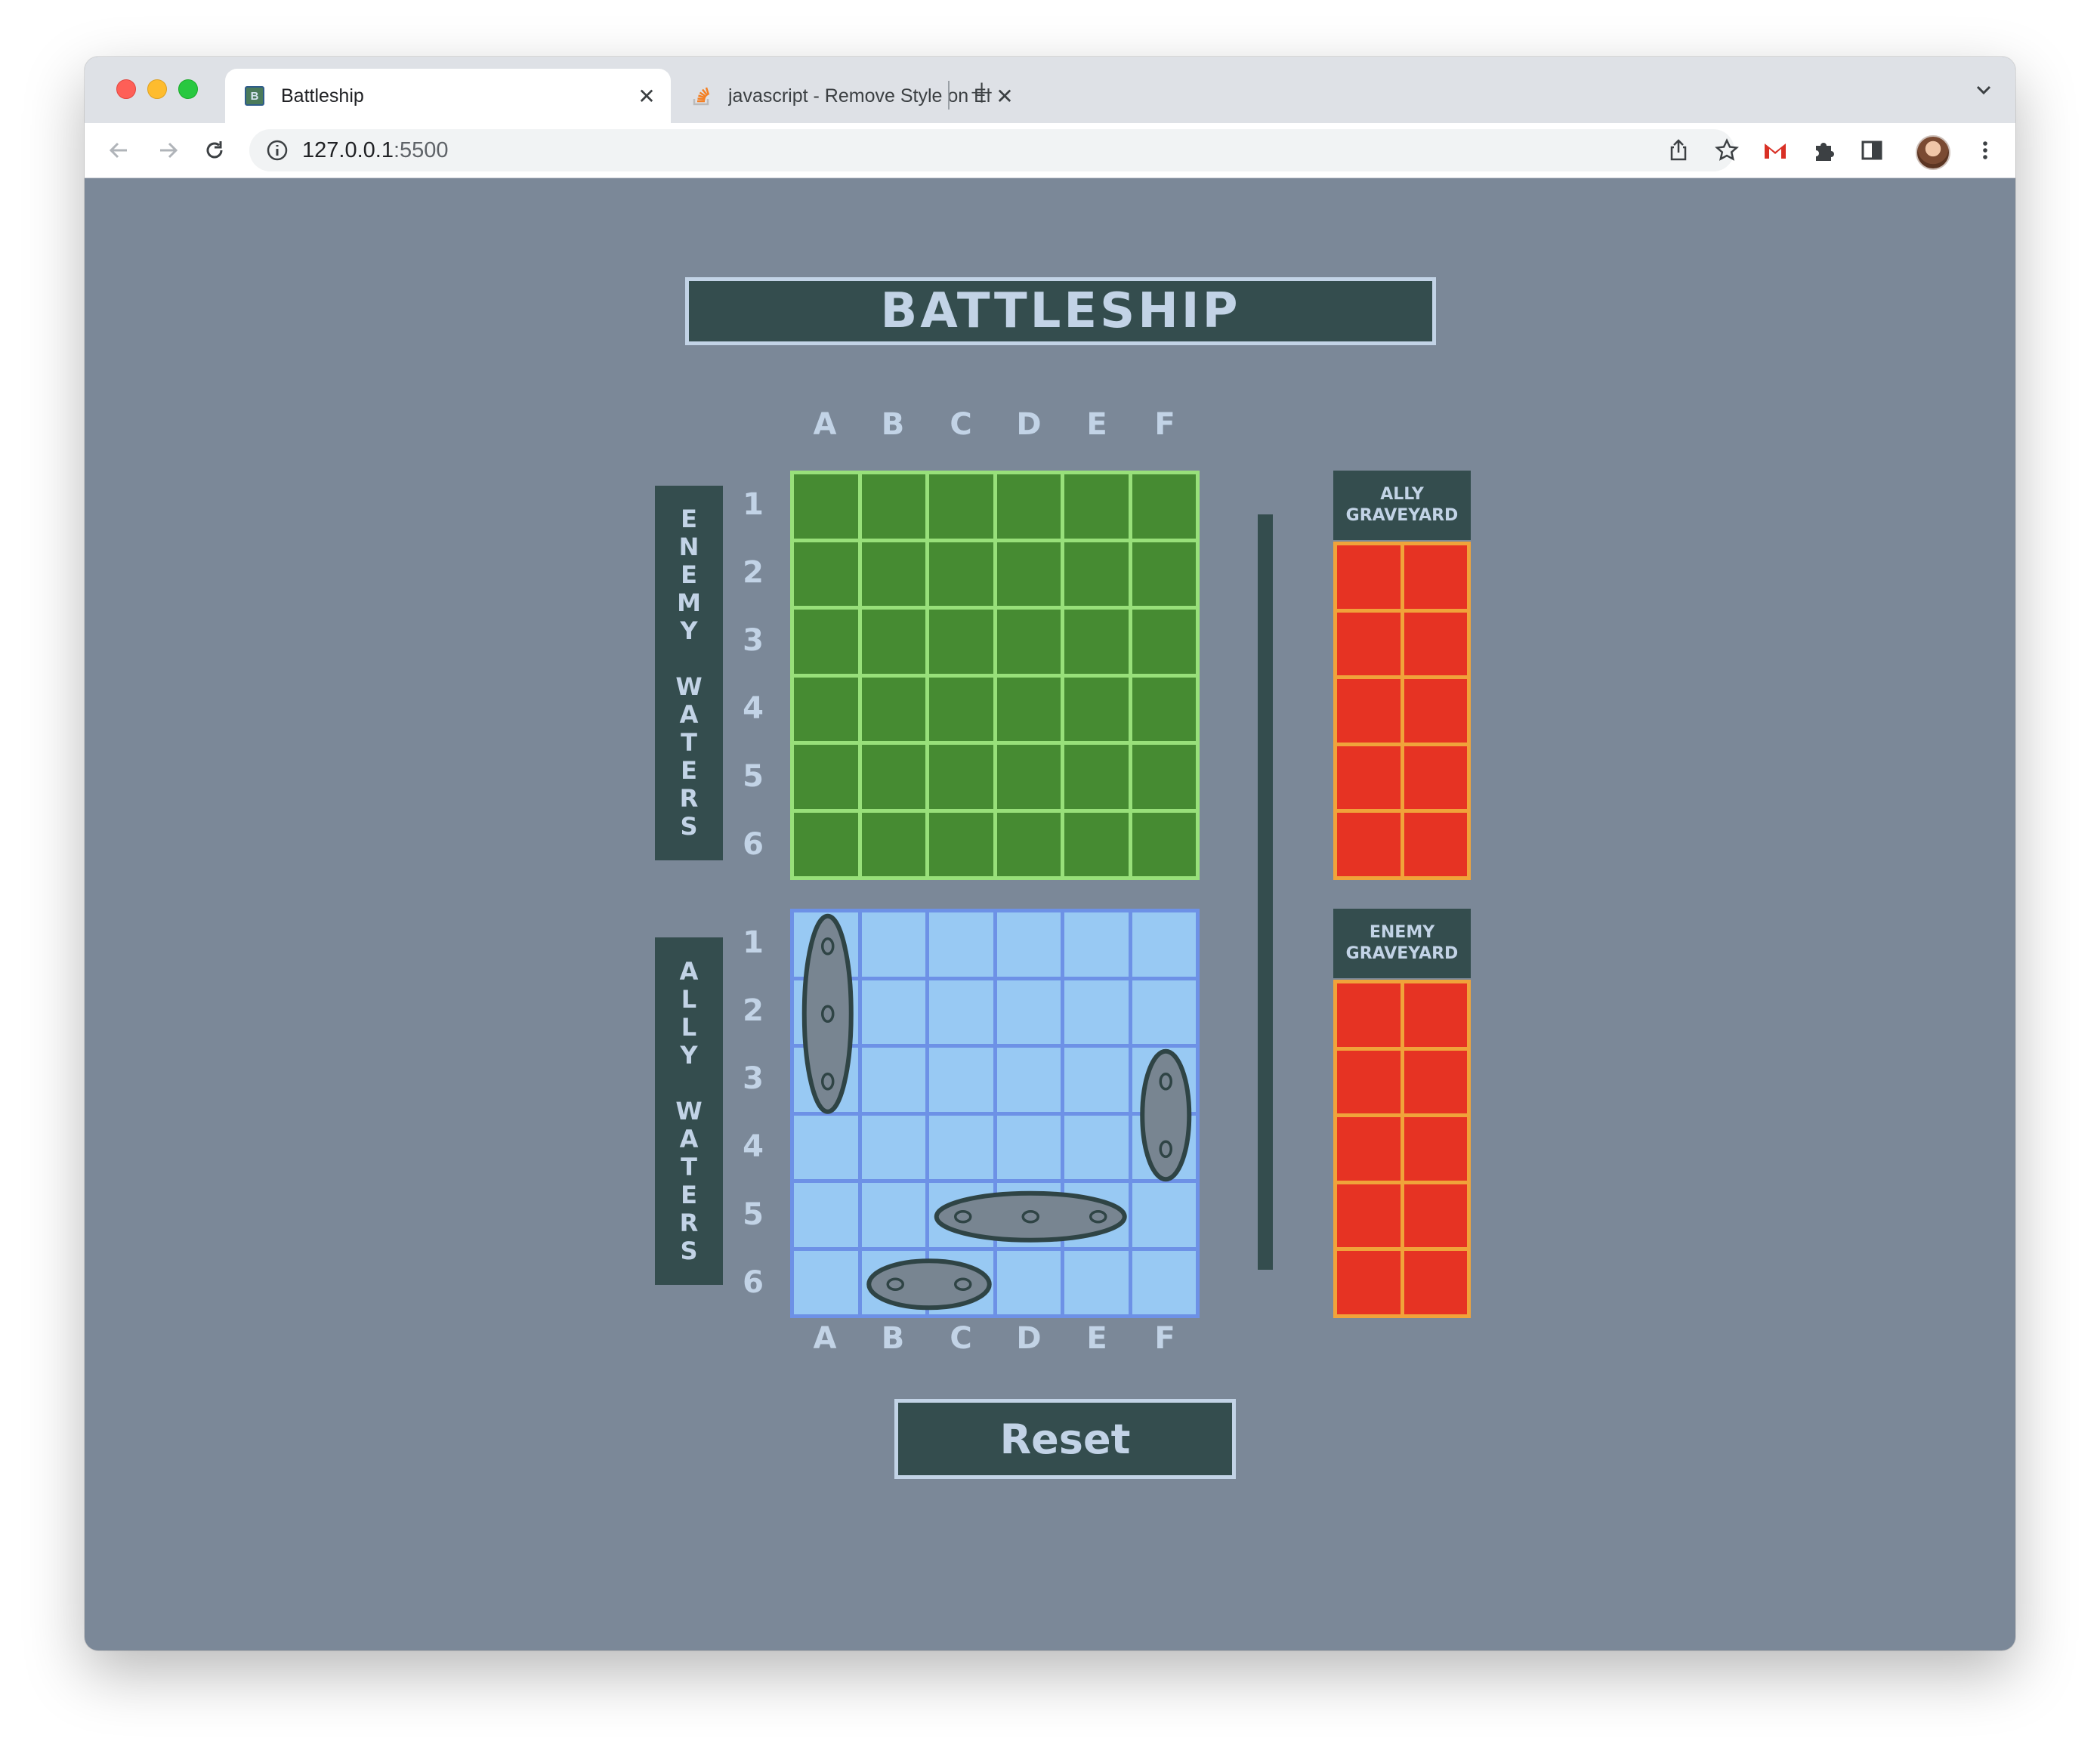  Describe the element at coordinates (995, 1338) in the screenshot. I see `ally-column-labels: A B C D E F` at that location.